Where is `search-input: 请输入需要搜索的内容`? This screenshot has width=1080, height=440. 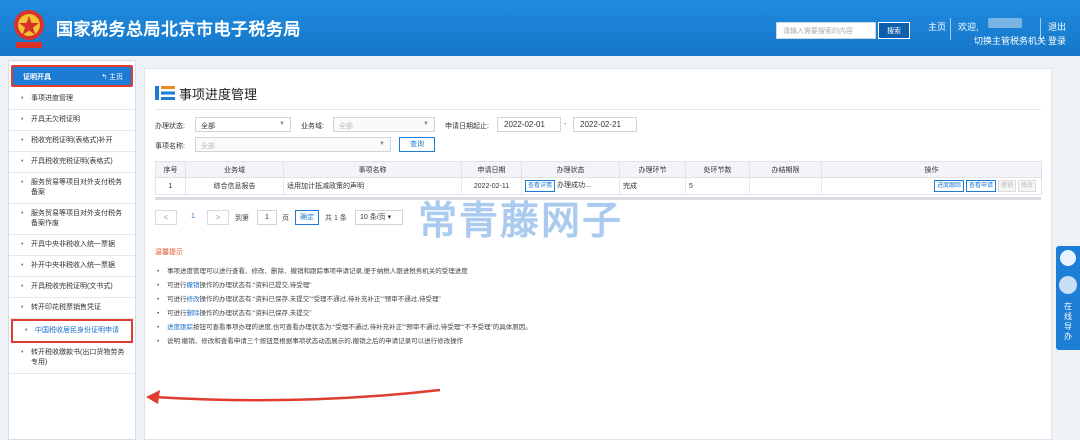 search-input: 请输入需要搜索的内容 is located at coordinates (826, 30).